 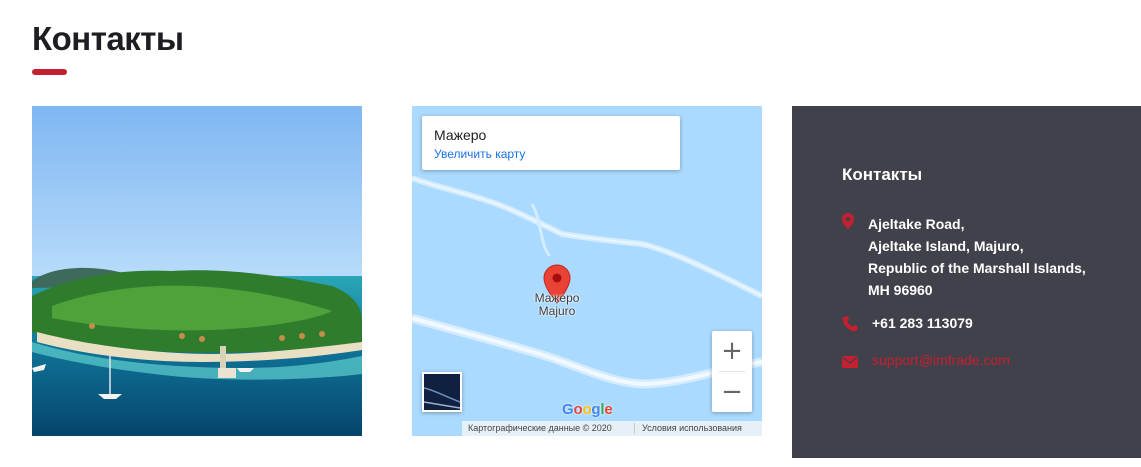 What do you see at coordinates (692, 428) in the screenshot?
I see `terms-of-use-link: Условия использования` at bounding box center [692, 428].